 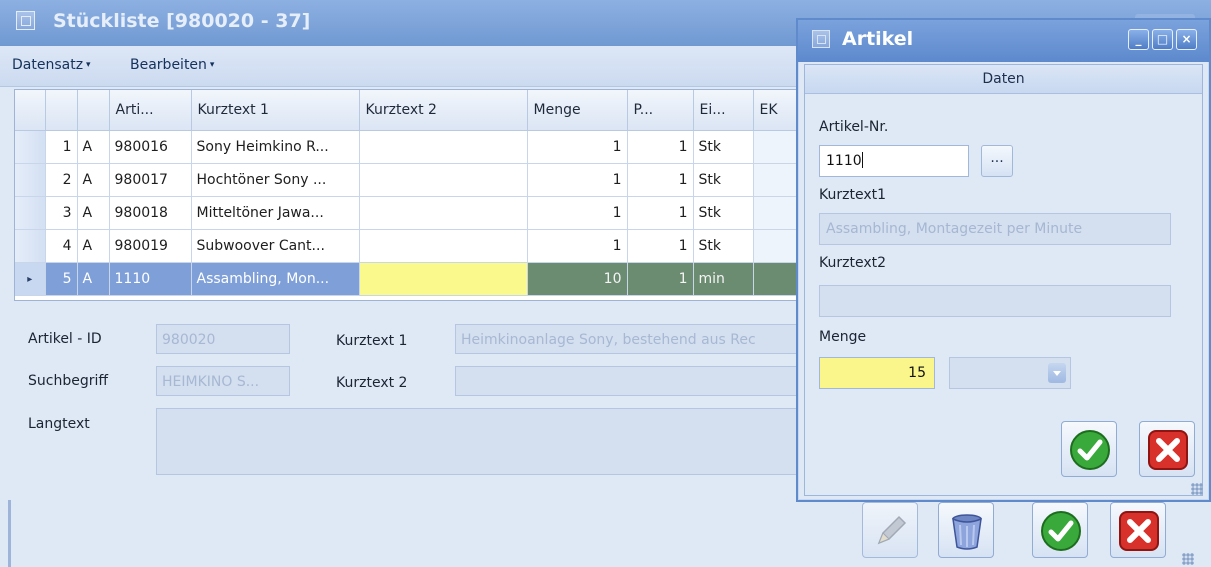 What do you see at coordinates (577, 279) in the screenshot?
I see `cell-menge: 10` at bounding box center [577, 279].